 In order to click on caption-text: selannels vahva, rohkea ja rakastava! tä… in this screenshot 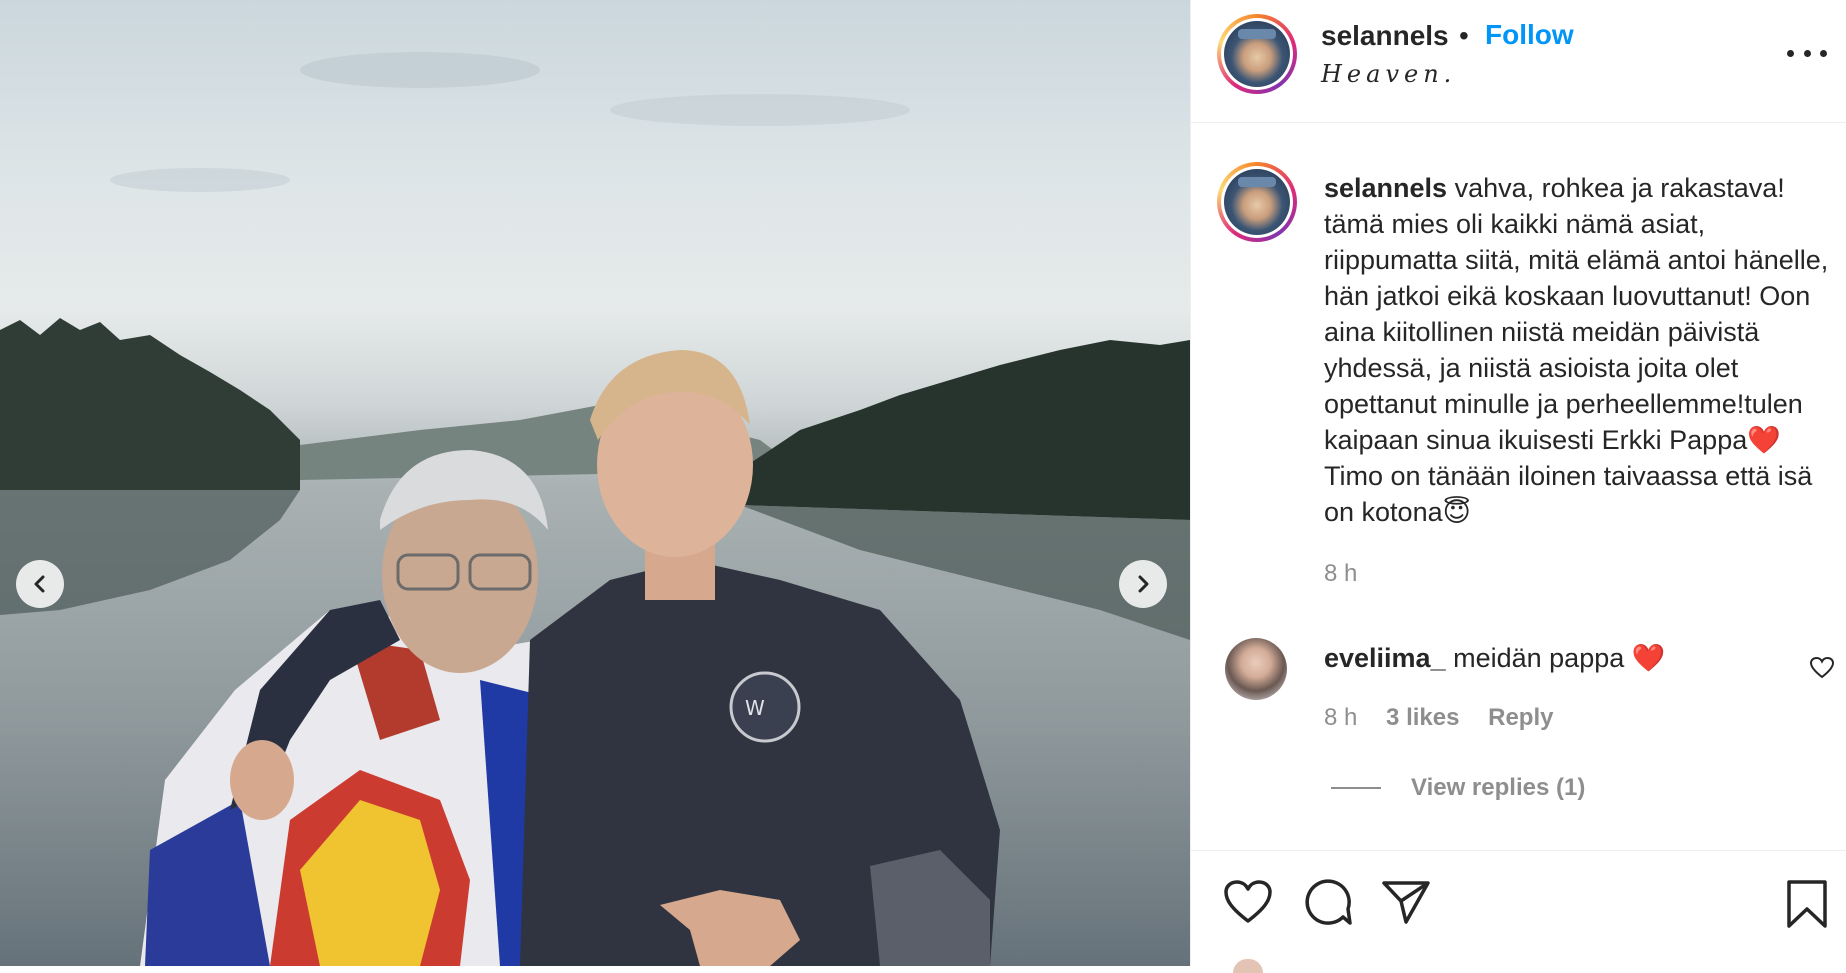, I will do `click(1576, 350)`.